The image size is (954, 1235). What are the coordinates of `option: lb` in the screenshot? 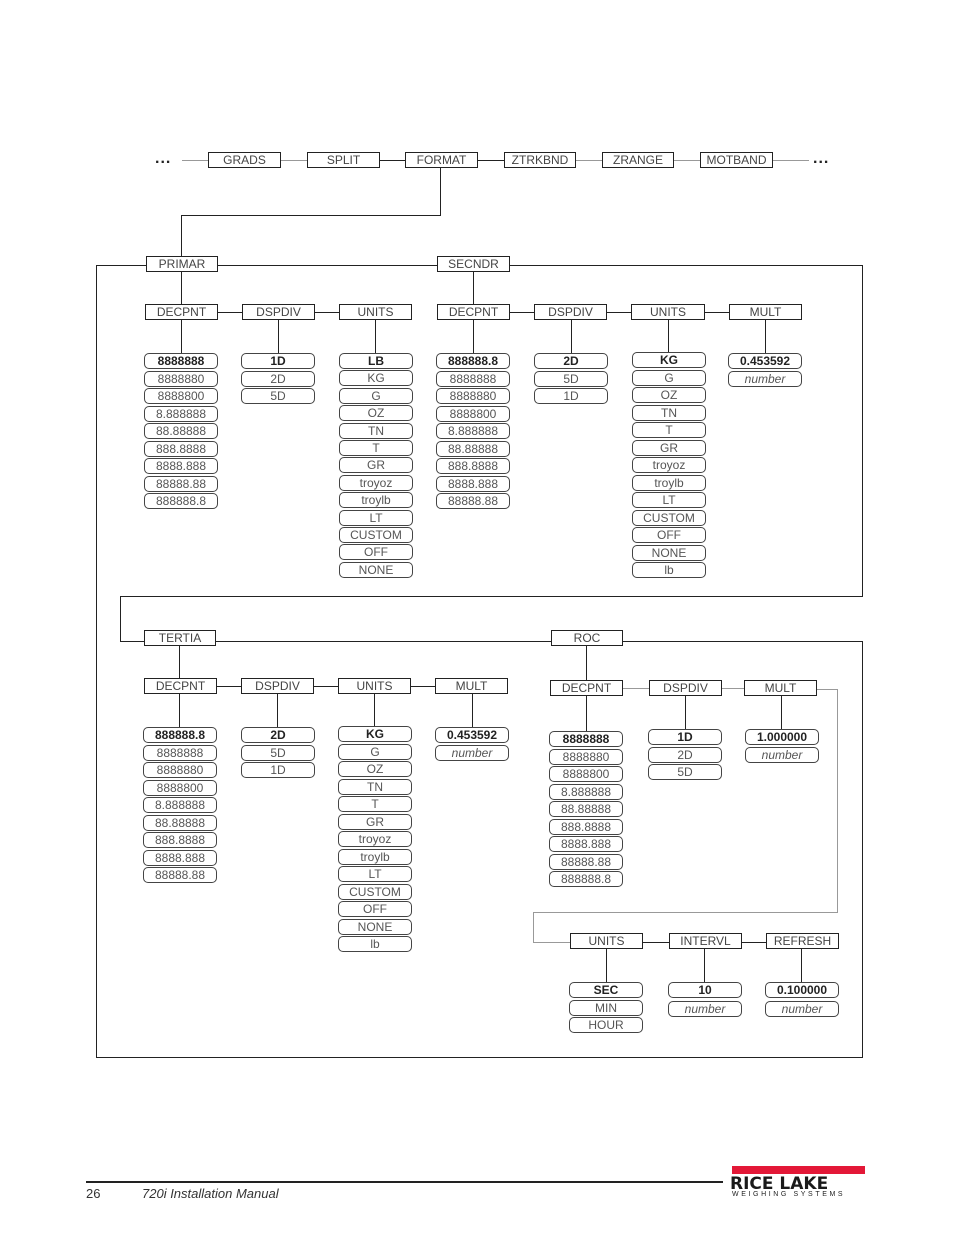 It's located at (669, 570).